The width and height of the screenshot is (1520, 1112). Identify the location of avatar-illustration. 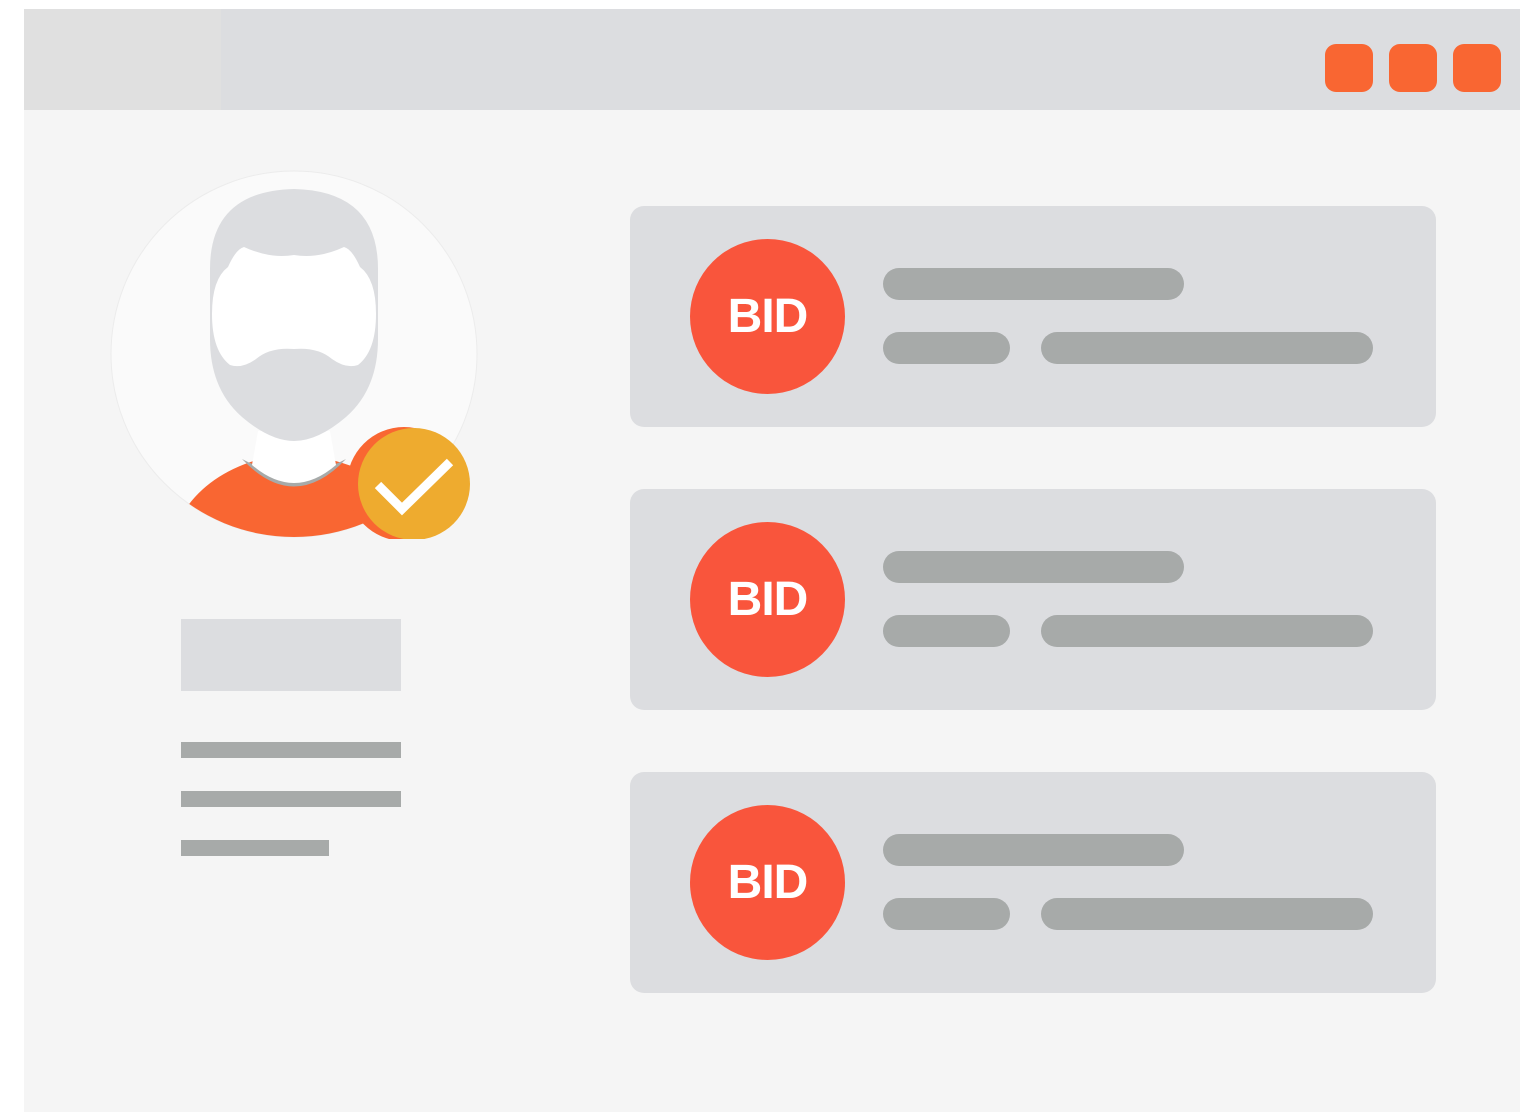
(294, 354).